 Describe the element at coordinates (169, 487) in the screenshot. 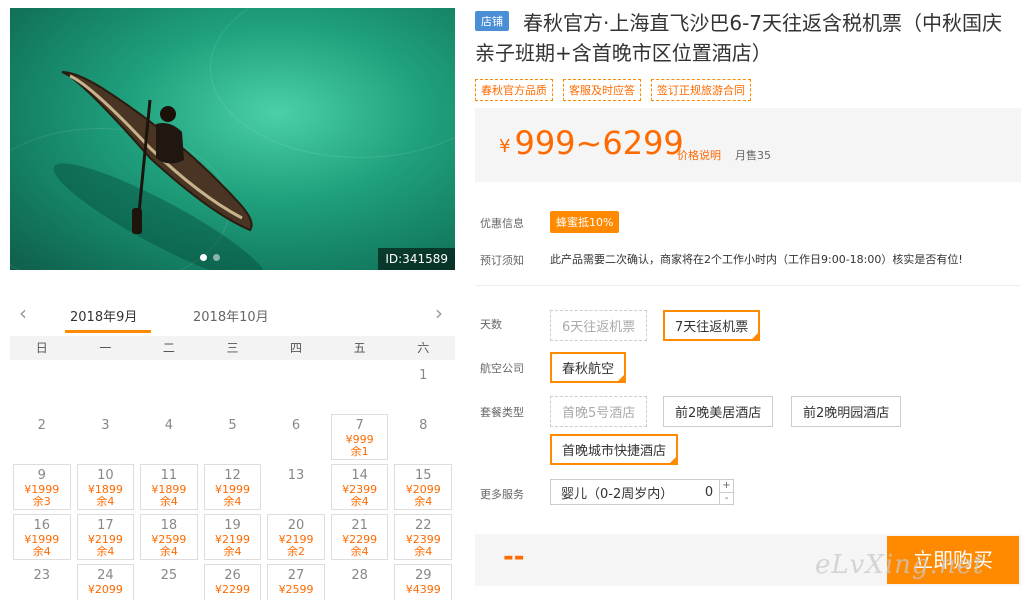

I see `calendar-day-available: 11 ¥1899 余4` at that location.